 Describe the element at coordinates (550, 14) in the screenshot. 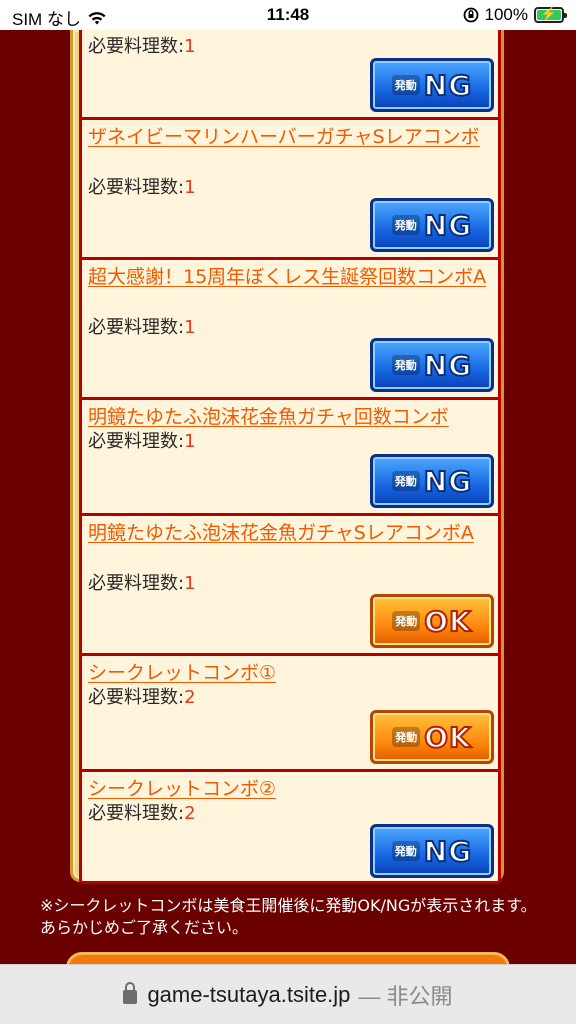

I see `battery-charging-icon: ⚡` at that location.